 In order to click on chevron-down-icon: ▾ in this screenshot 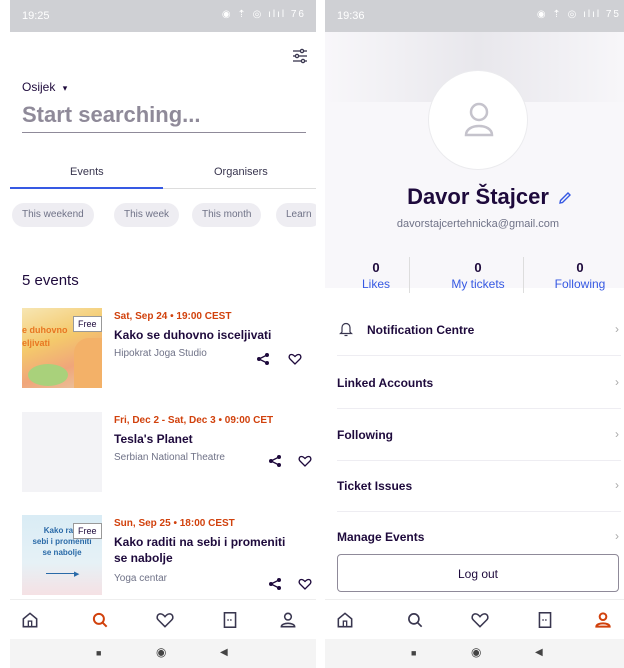, I will do `click(65, 88)`.